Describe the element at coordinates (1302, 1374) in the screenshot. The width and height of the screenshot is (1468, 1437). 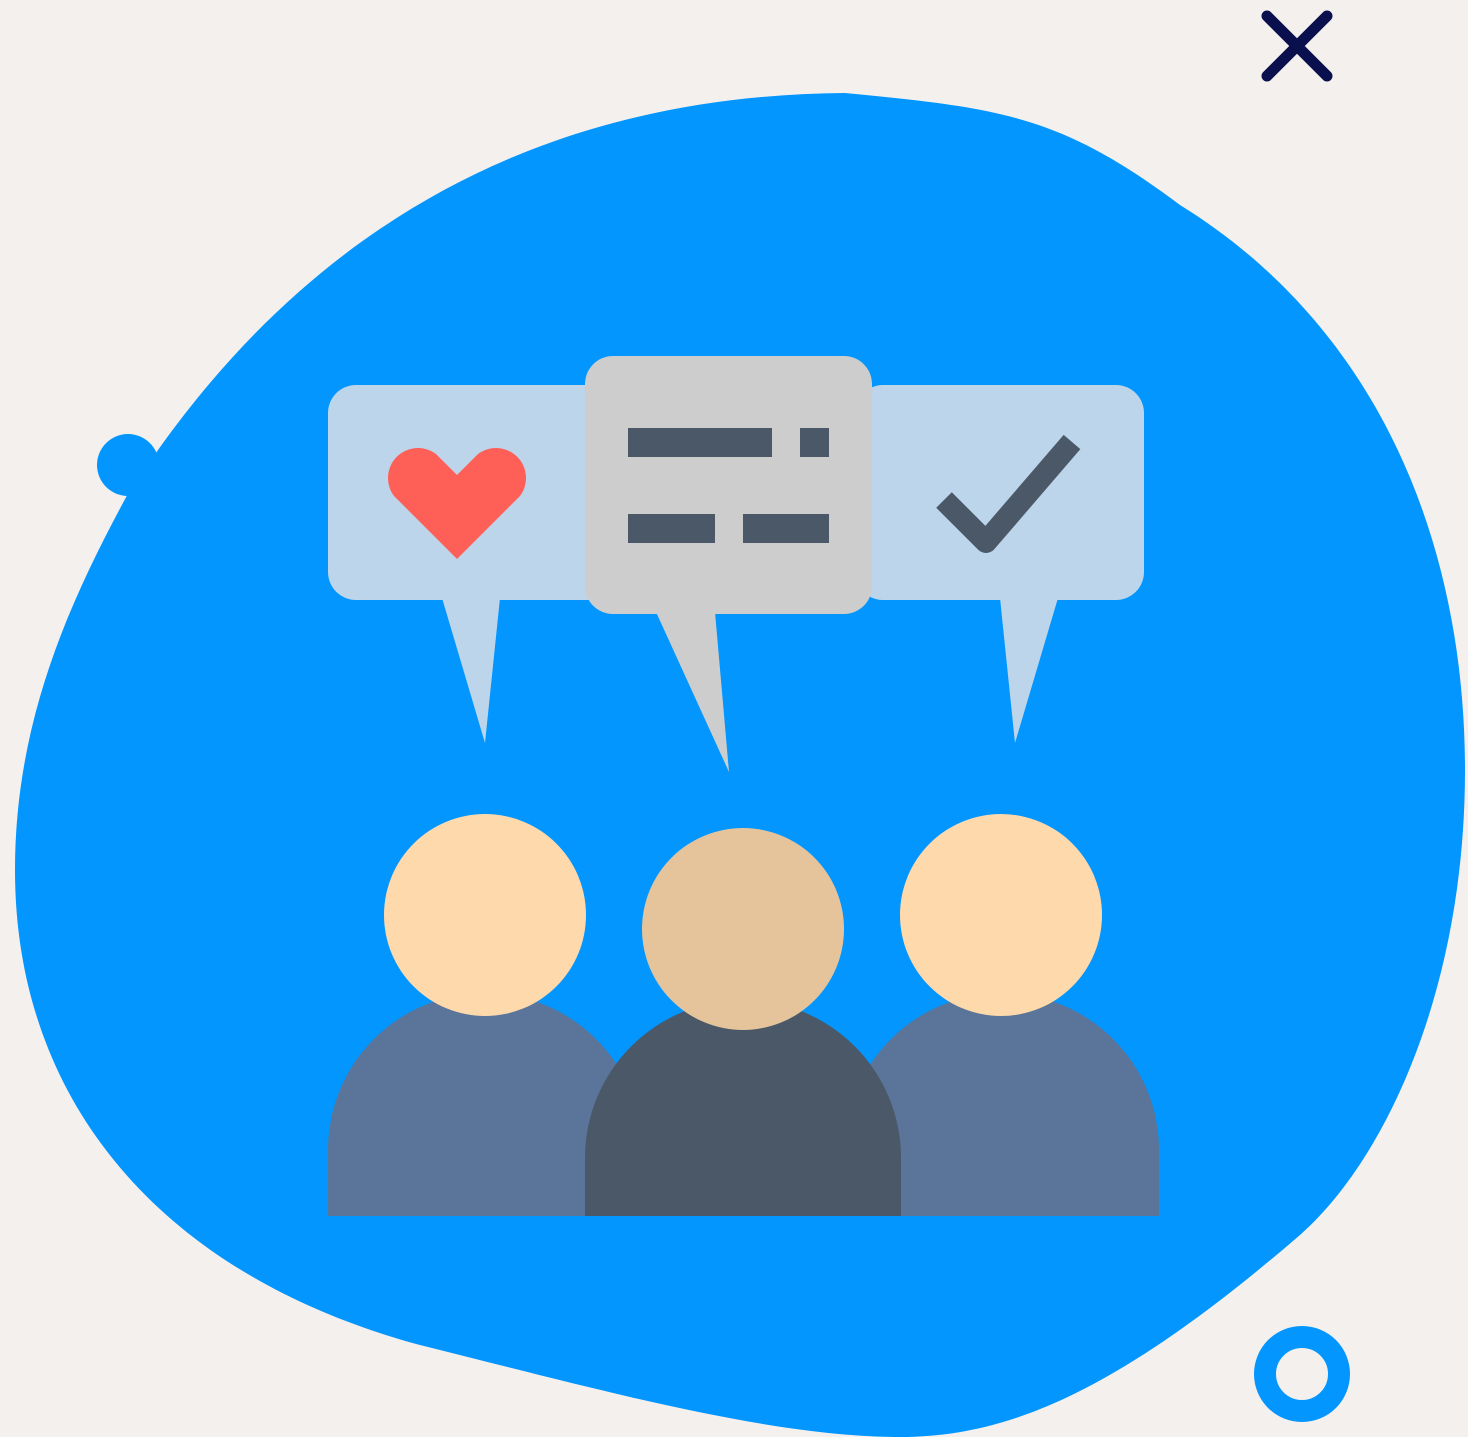
I see `ring-icon` at that location.